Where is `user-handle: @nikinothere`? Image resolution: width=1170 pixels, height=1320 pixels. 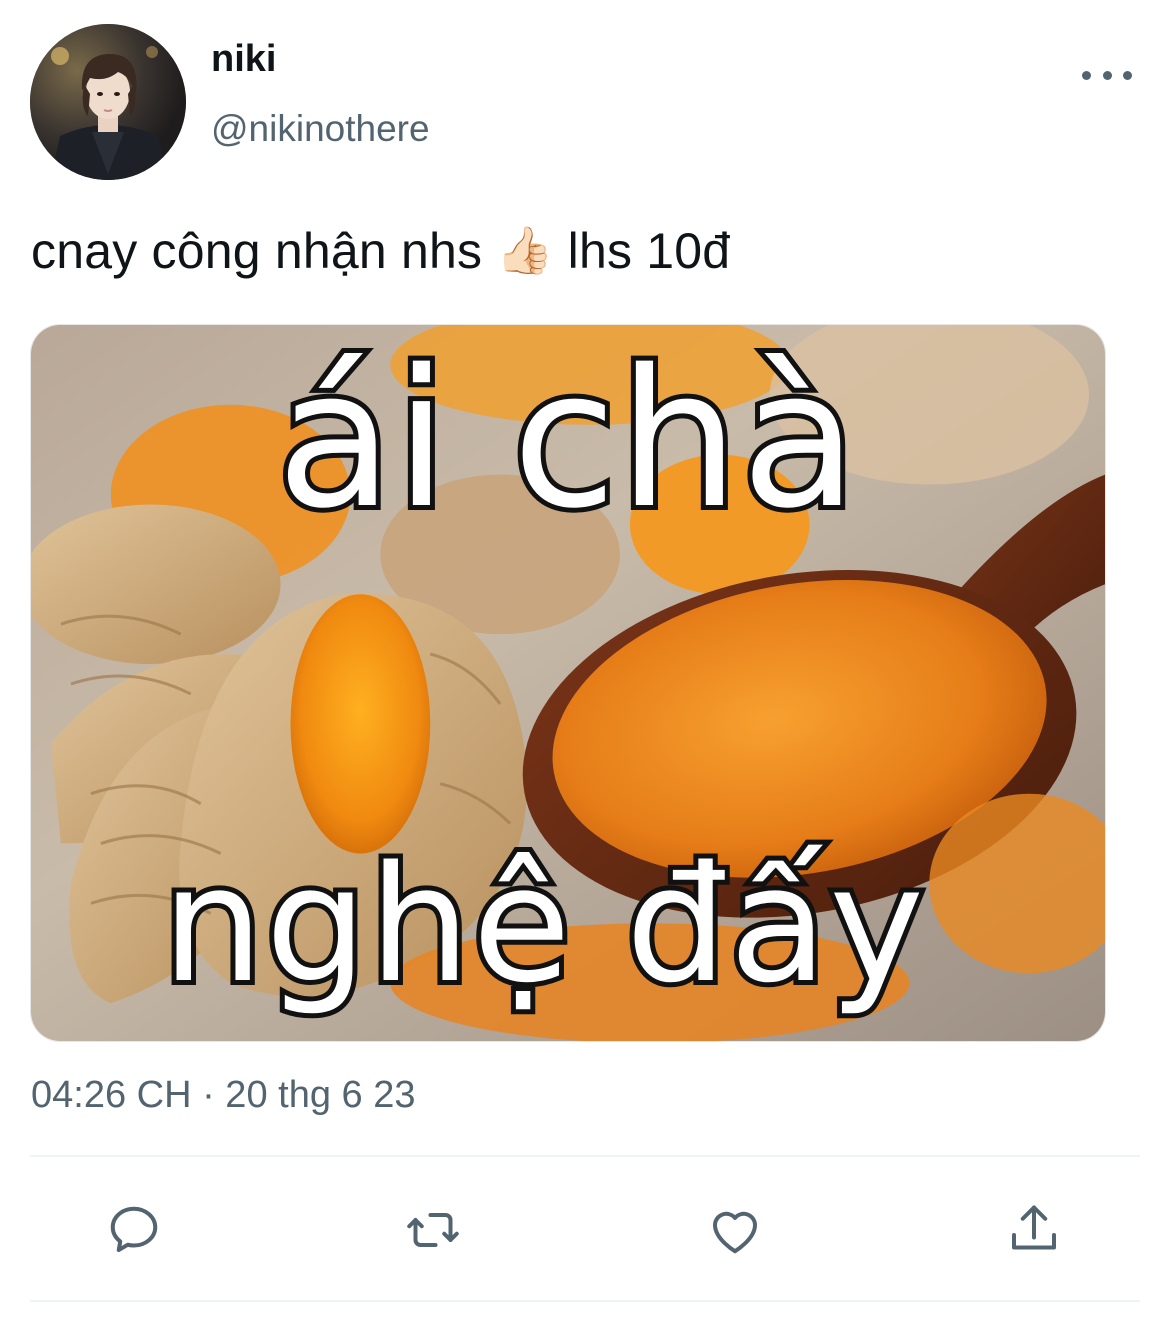
user-handle: @nikinothere is located at coordinates (320, 129).